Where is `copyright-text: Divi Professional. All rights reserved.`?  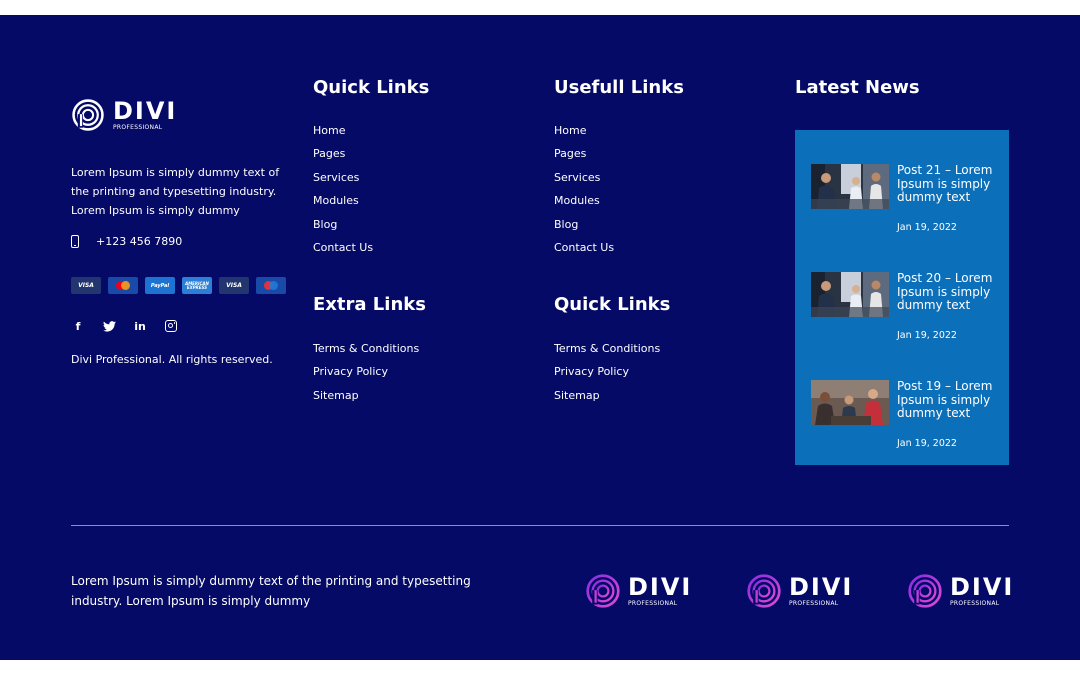 copyright-text: Divi Professional. All rights reserved. is located at coordinates (172, 359).